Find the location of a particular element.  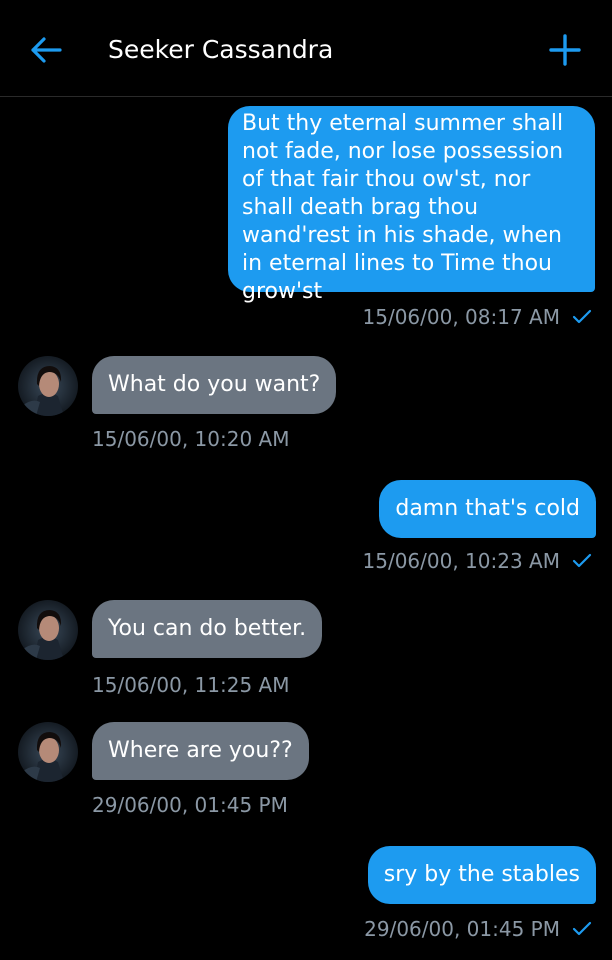

message-timestamp: 15/06/00, 11:25 AM is located at coordinates (190, 685).